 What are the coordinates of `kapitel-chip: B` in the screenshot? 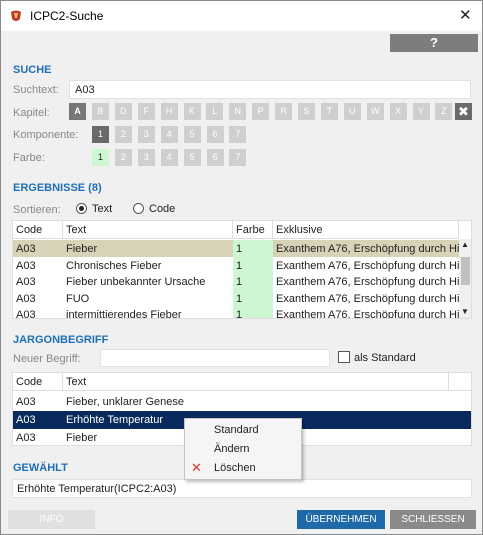 It's located at (100, 111).